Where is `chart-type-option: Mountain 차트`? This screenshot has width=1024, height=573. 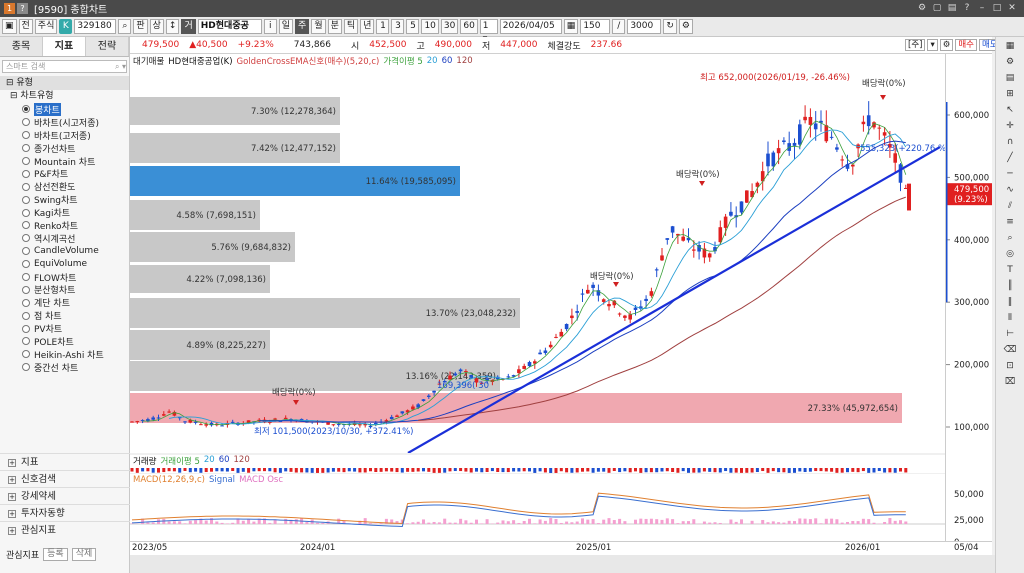
chart-type-option: Mountain 차트 is located at coordinates (64, 161).